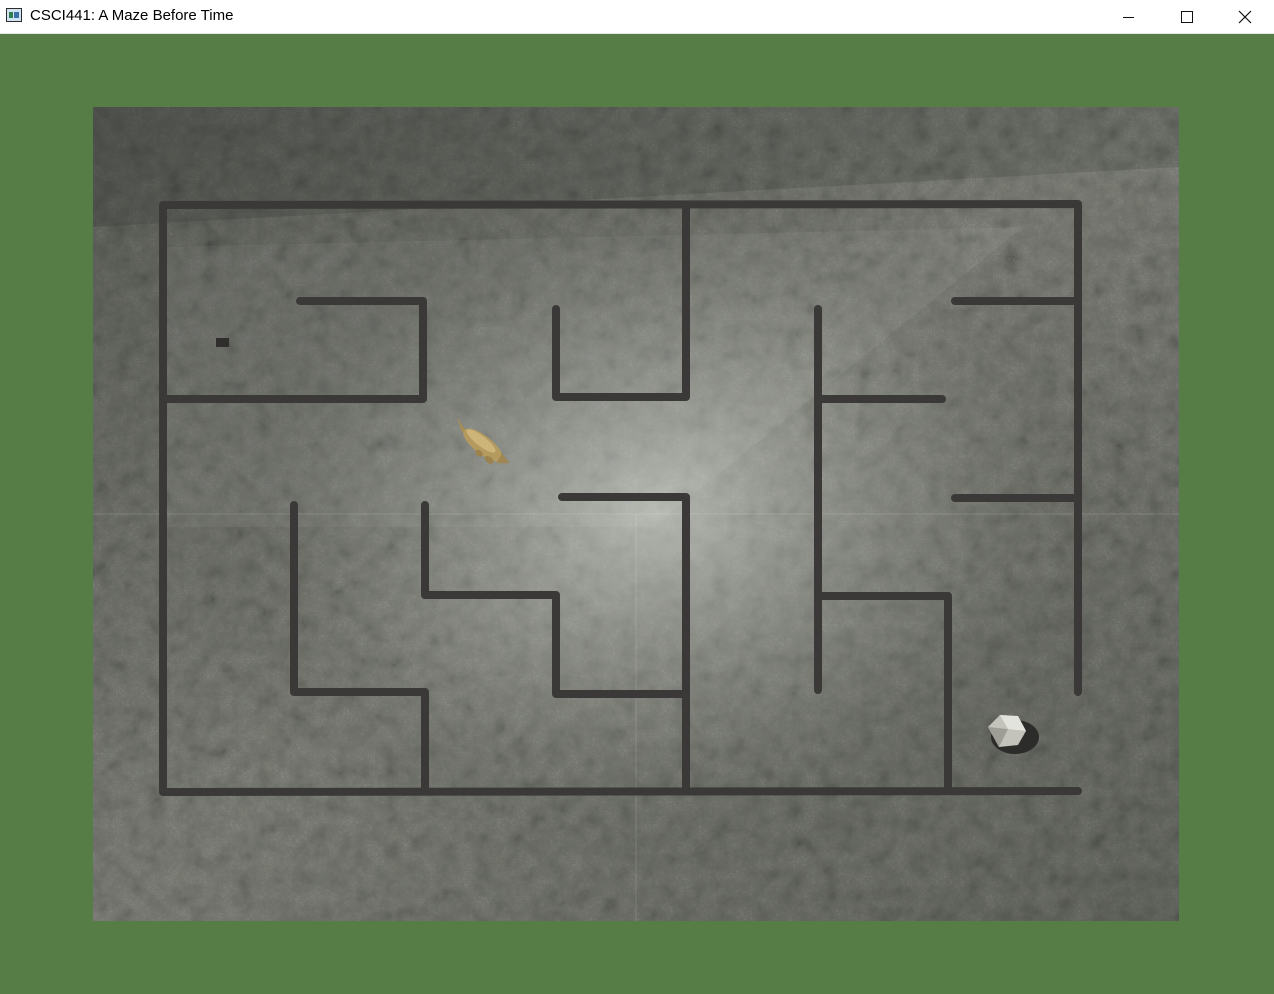 This screenshot has height=994, width=1274. What do you see at coordinates (14, 15) in the screenshot?
I see `app-icon` at bounding box center [14, 15].